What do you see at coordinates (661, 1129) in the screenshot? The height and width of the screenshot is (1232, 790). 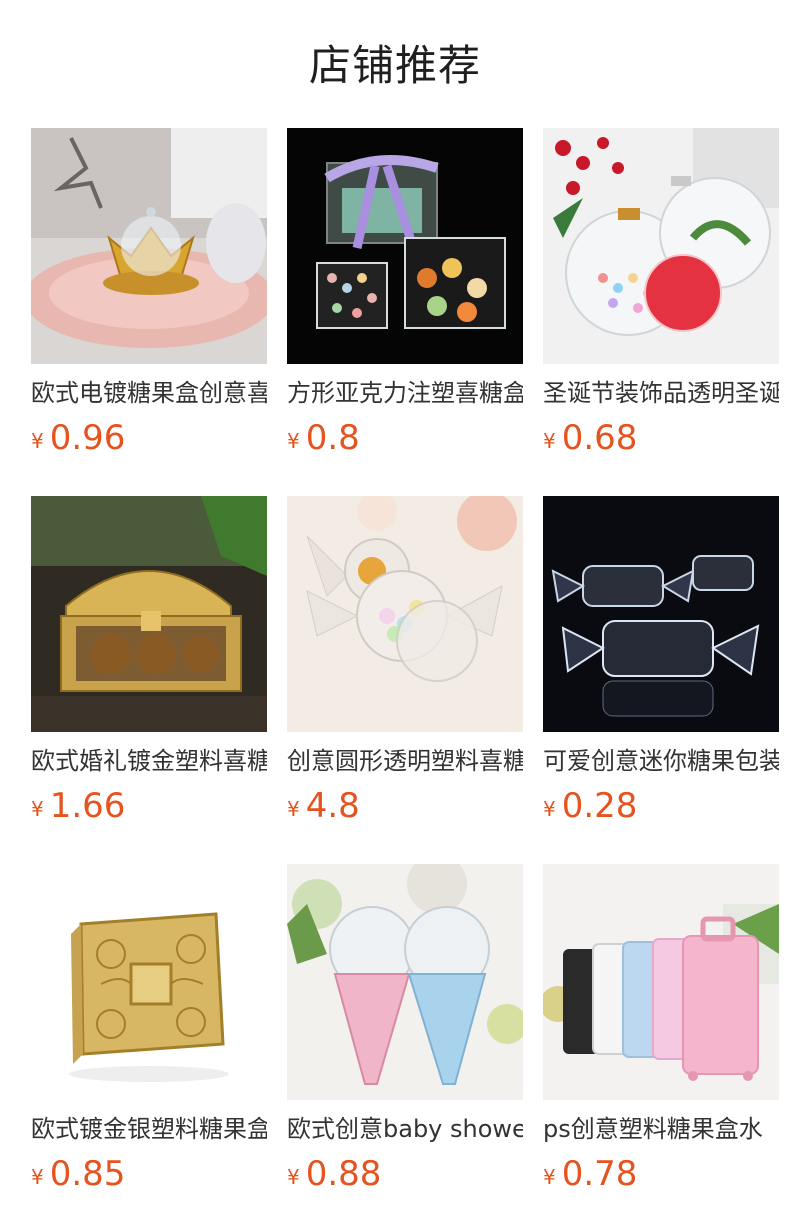 I see `product-name: ps创意塑料糖果盒水` at bounding box center [661, 1129].